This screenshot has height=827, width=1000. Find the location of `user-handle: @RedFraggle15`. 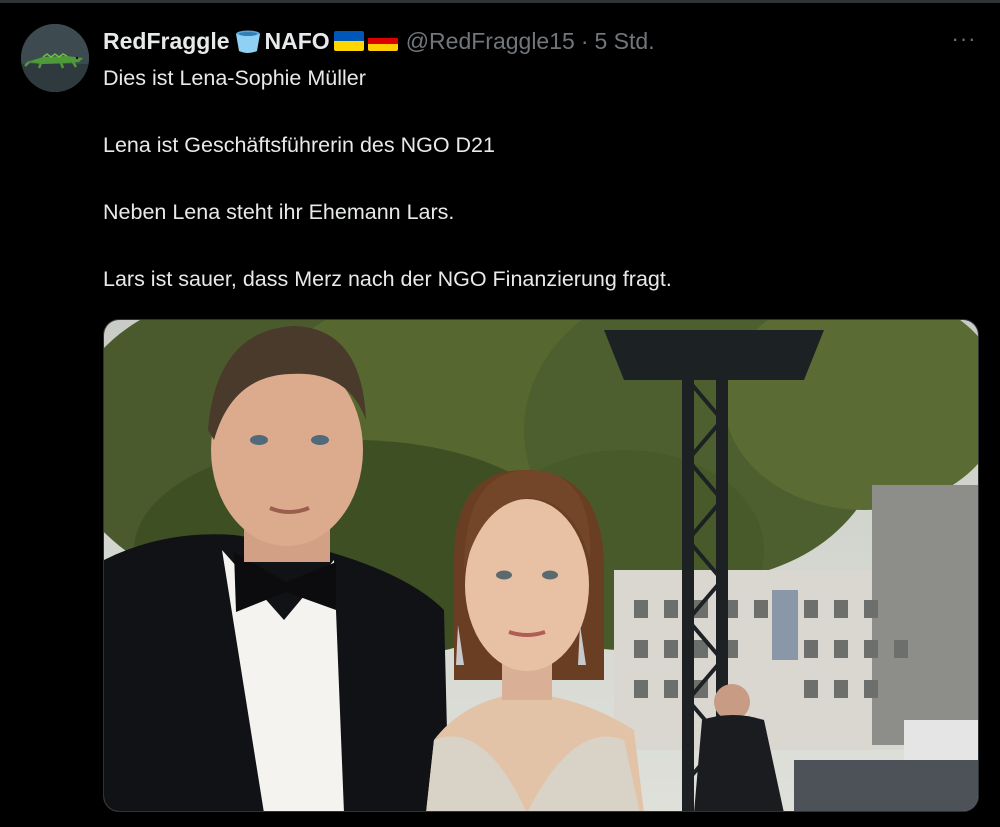

user-handle: @RedFraggle15 is located at coordinates (490, 41).